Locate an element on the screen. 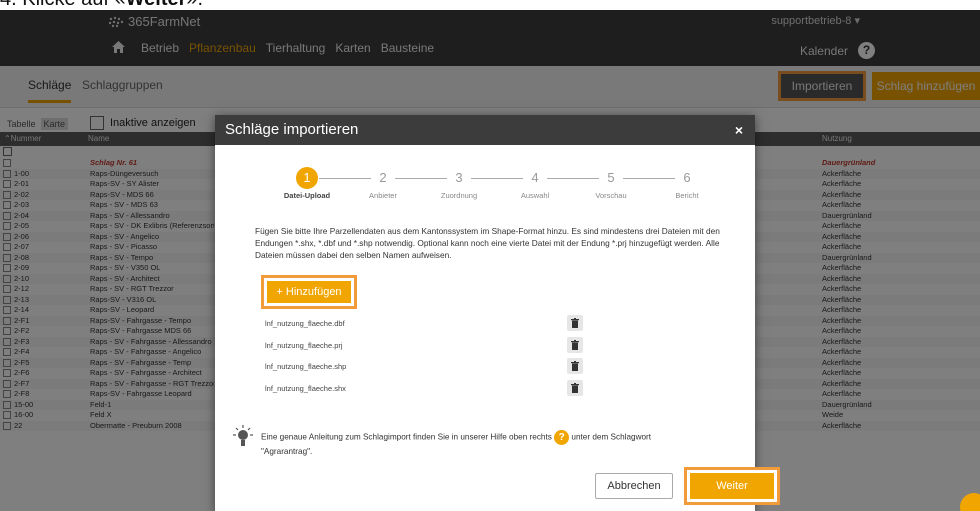  file-name: lnf_nutzung_flaeche.shp is located at coordinates (306, 366).